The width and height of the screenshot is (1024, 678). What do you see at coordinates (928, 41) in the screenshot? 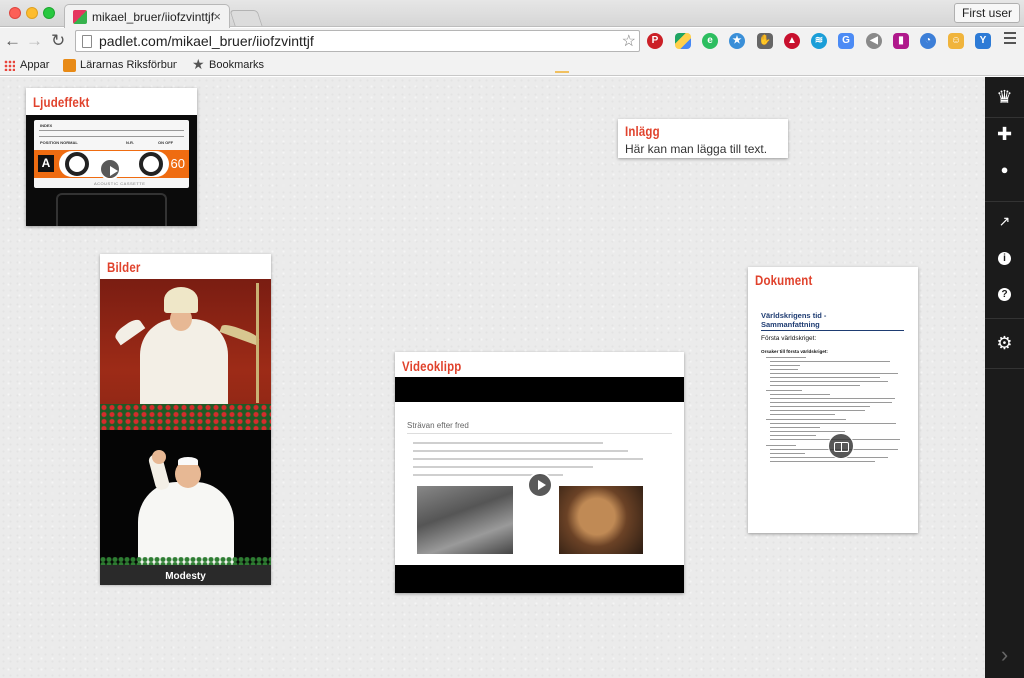
I see `blue-circle-icon: ◔` at bounding box center [928, 41].